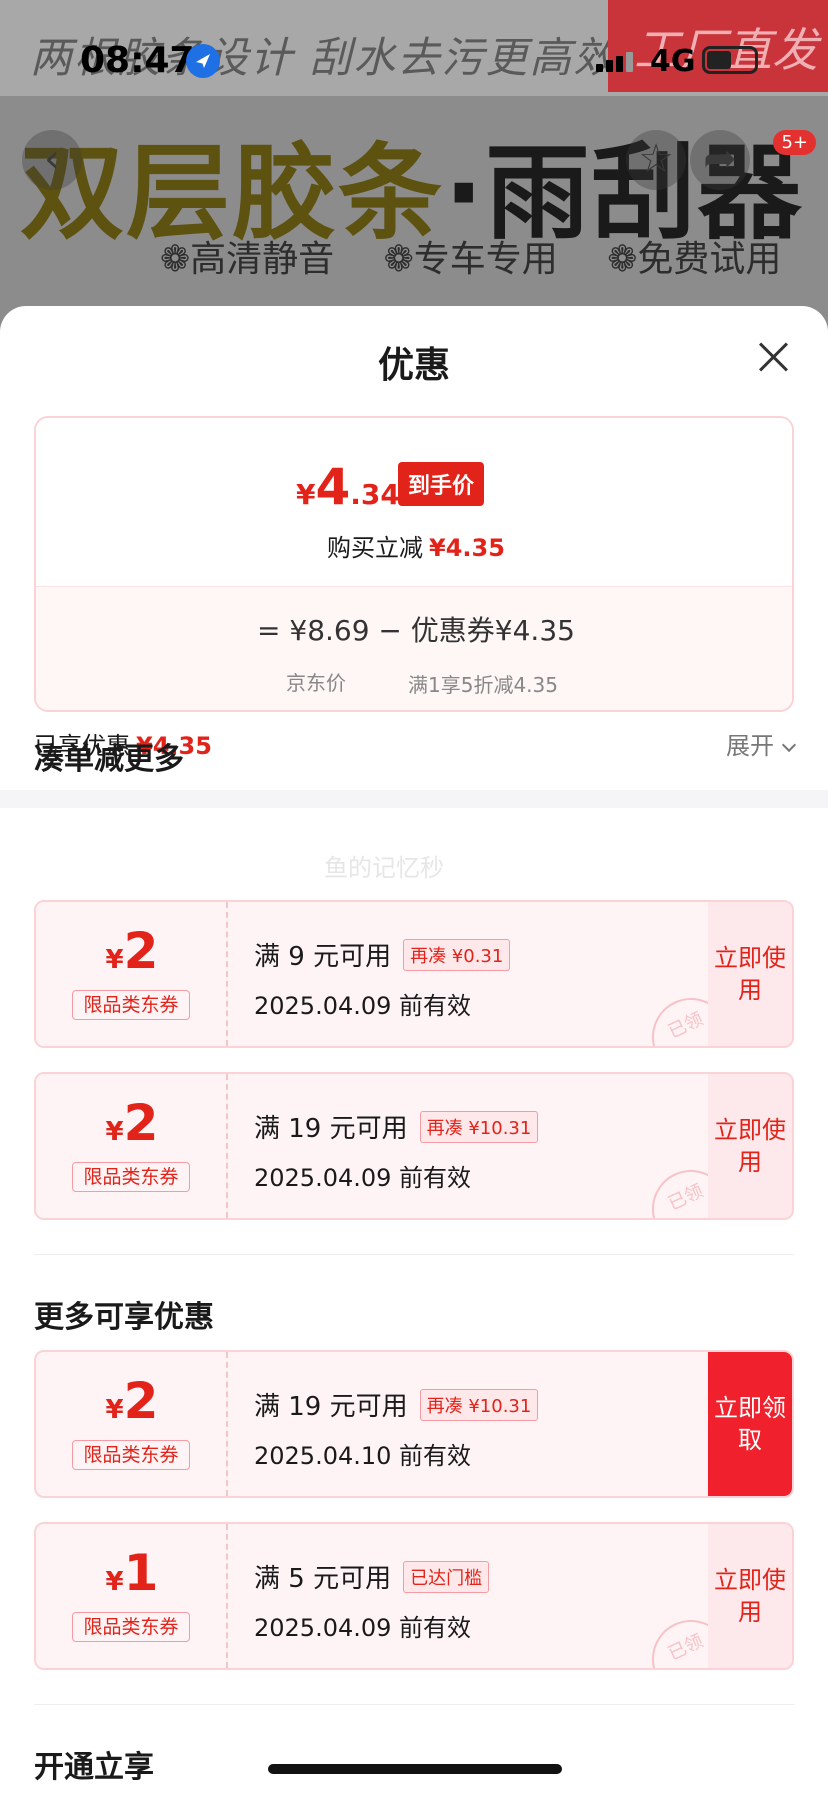 Image resolution: width=828 pixels, height=1796 pixels. I want to click on feature-item: ❁专车专用, so click(470, 259).